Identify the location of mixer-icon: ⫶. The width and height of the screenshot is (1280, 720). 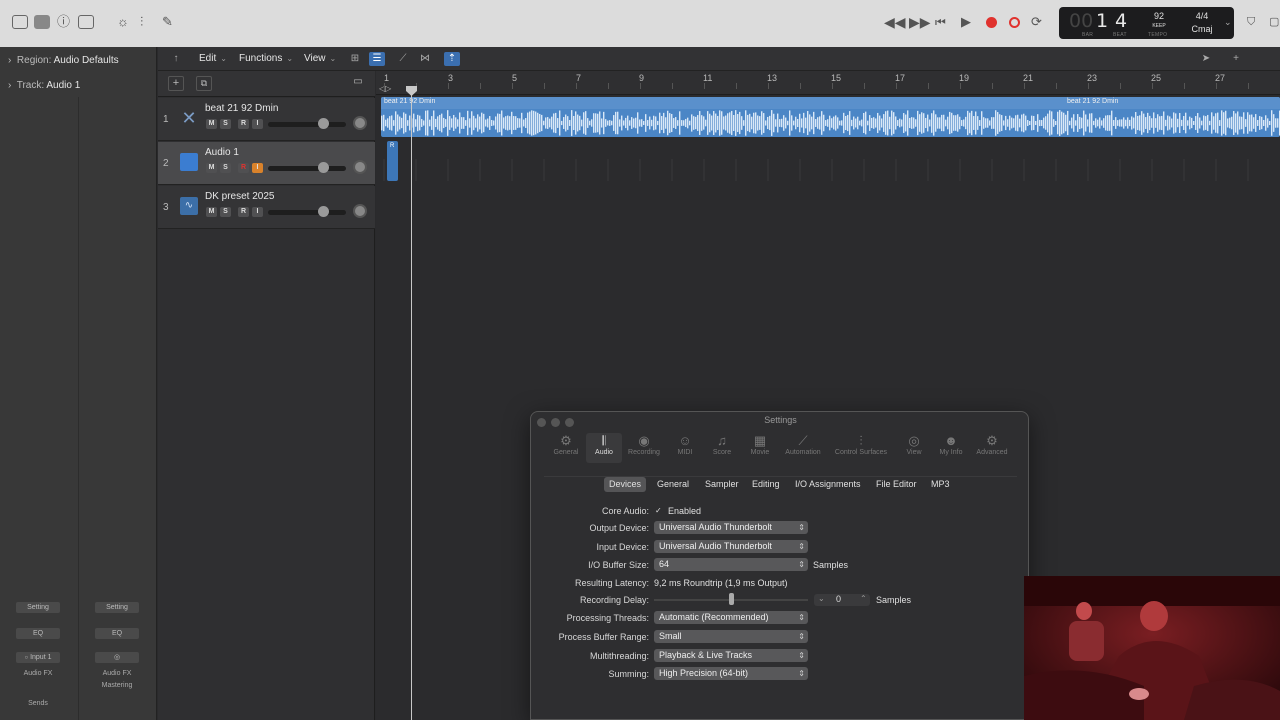
(141, 22).